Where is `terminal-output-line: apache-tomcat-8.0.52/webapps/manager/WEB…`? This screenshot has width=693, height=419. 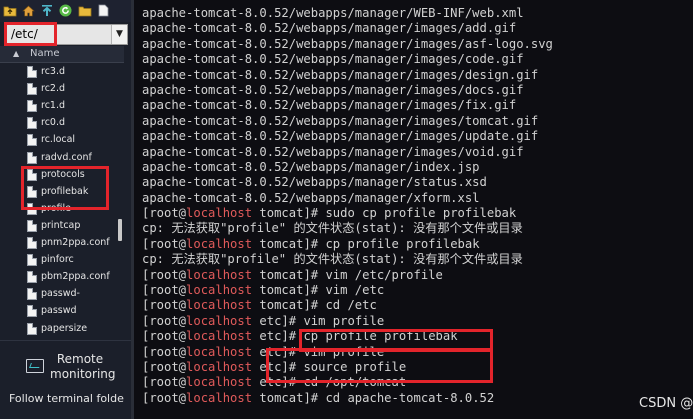 terminal-output-line: apache-tomcat-8.0.52/webapps/manager/WEB… is located at coordinates (333, 13).